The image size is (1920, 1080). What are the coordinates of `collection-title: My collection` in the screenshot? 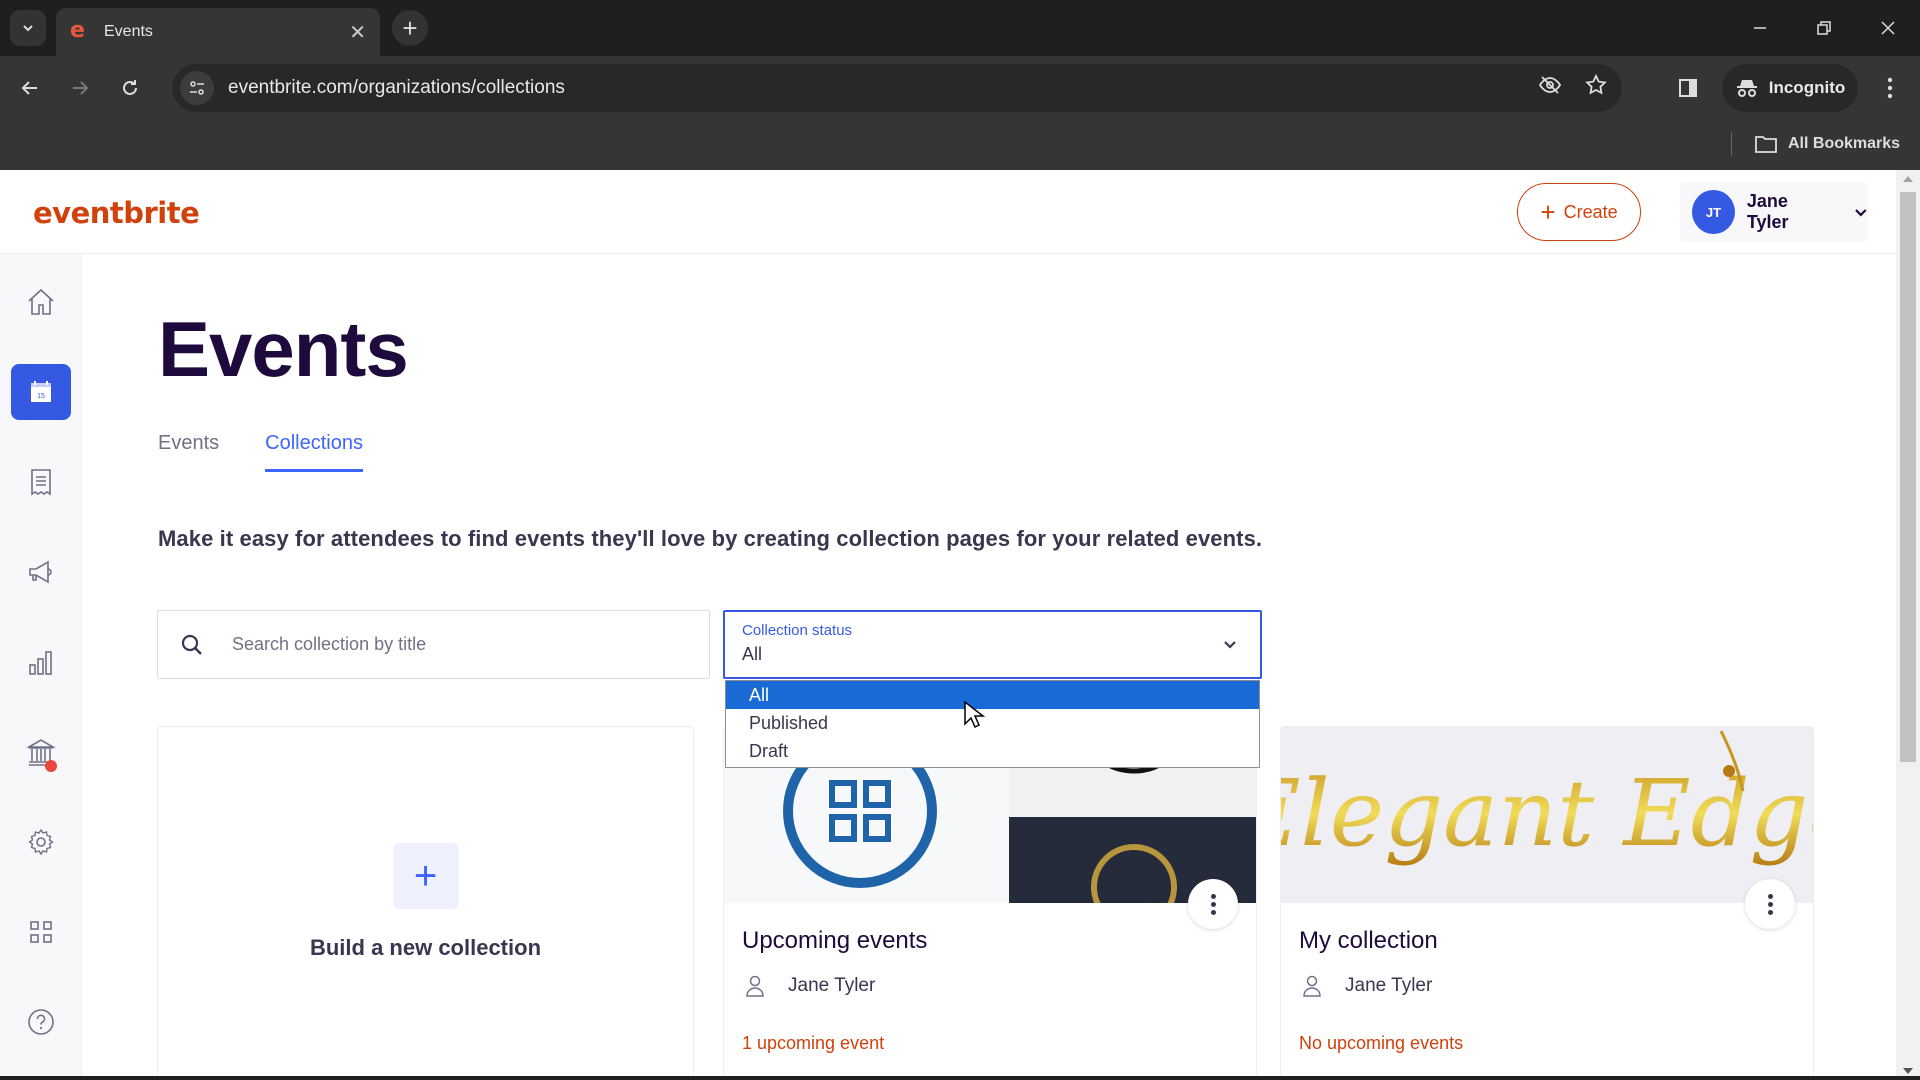 It's located at (1368, 941).